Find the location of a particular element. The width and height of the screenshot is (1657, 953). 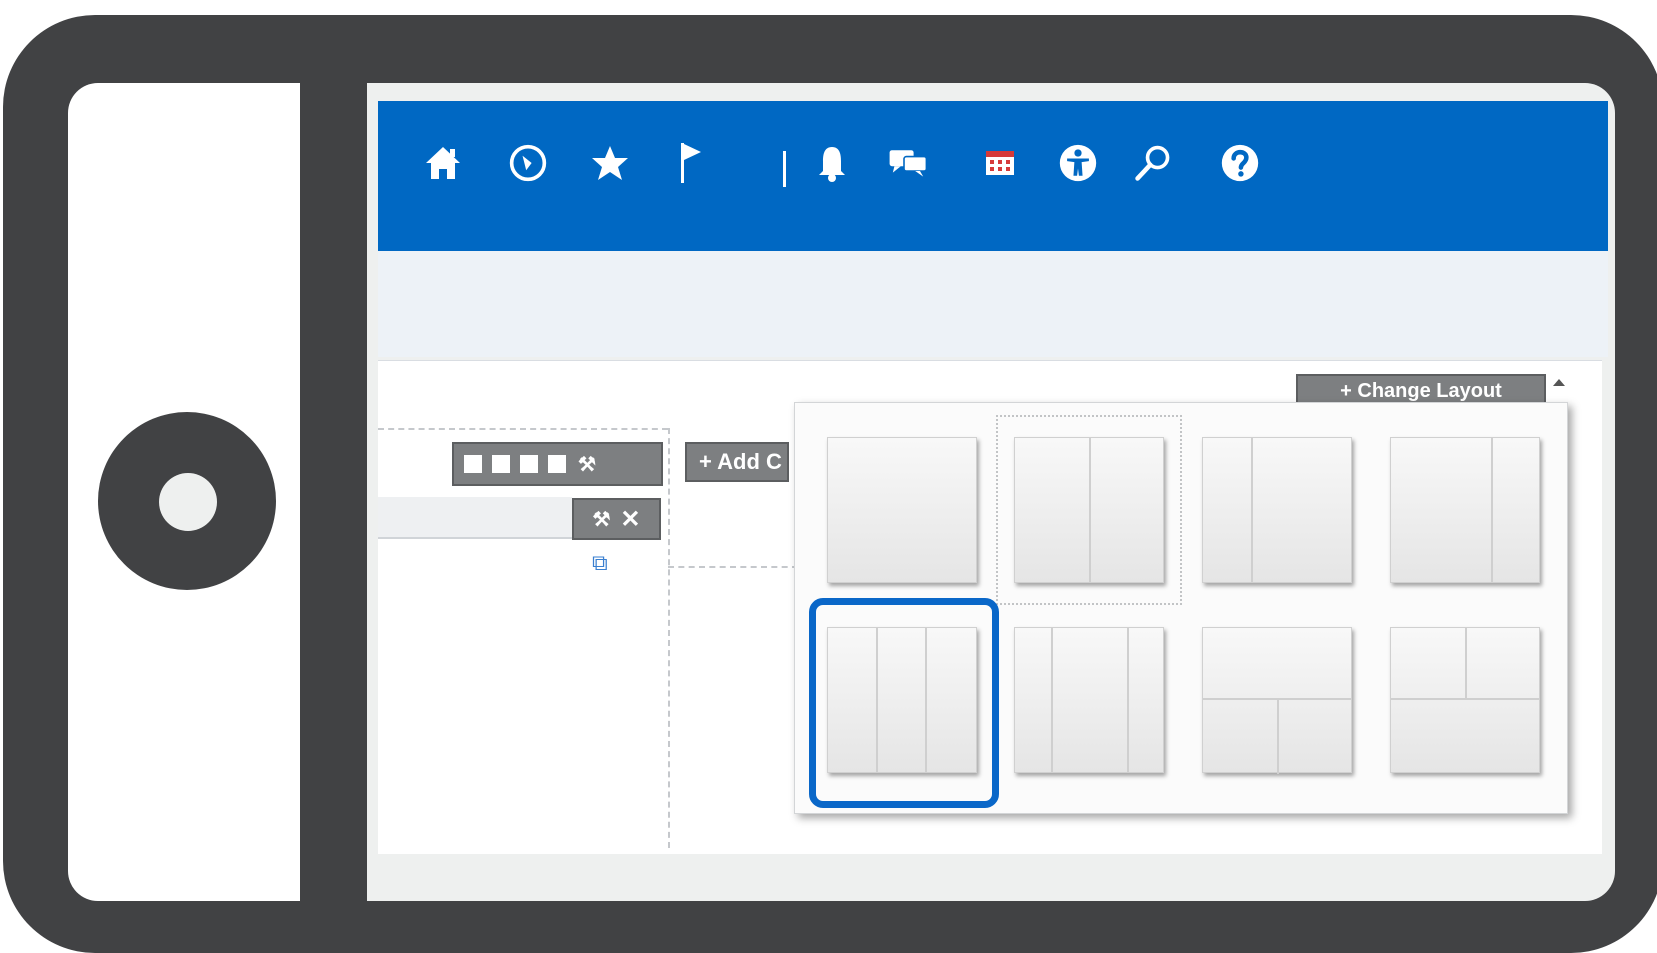

accessibility-icon is located at coordinates (1078, 163).